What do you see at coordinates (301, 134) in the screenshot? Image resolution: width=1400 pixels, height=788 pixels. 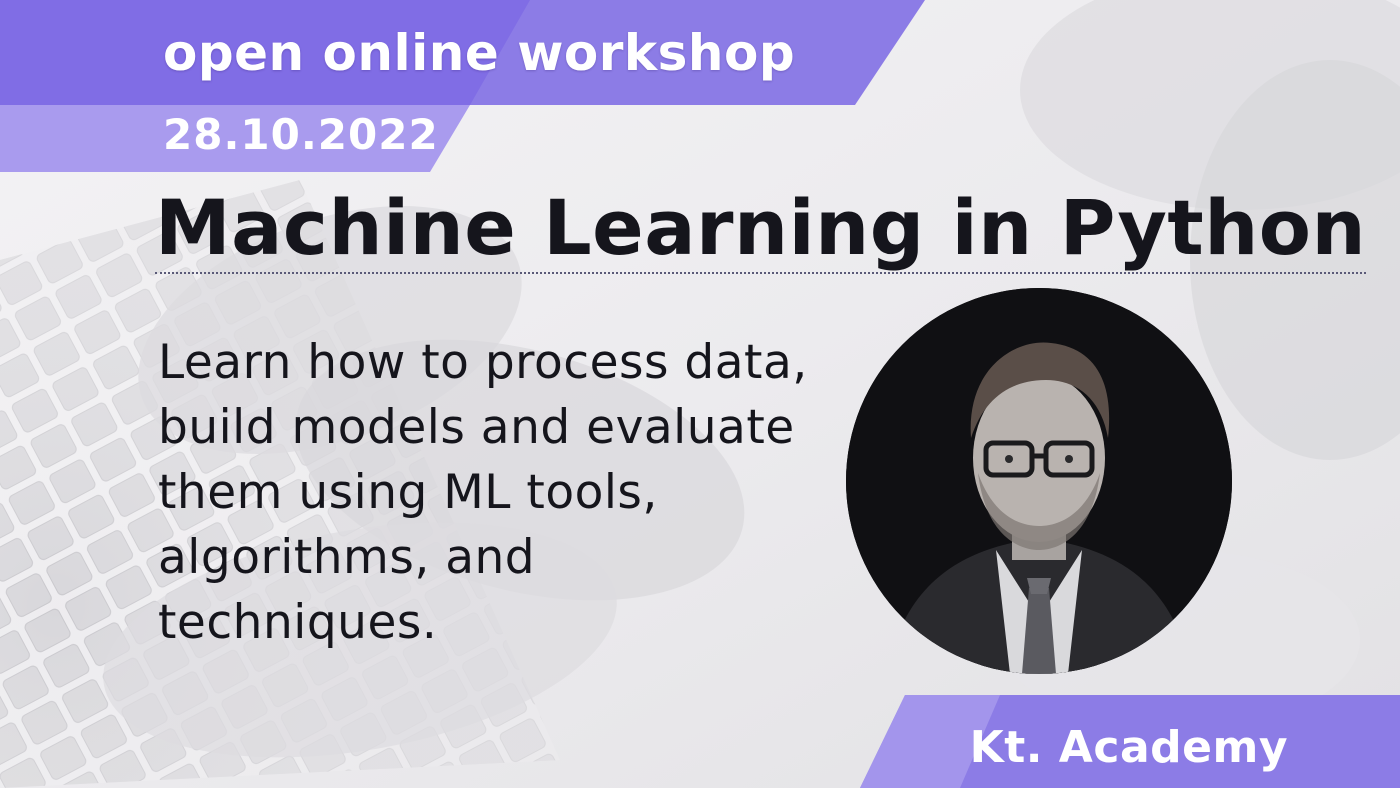 I see `event-date: 28.10.2022` at bounding box center [301, 134].